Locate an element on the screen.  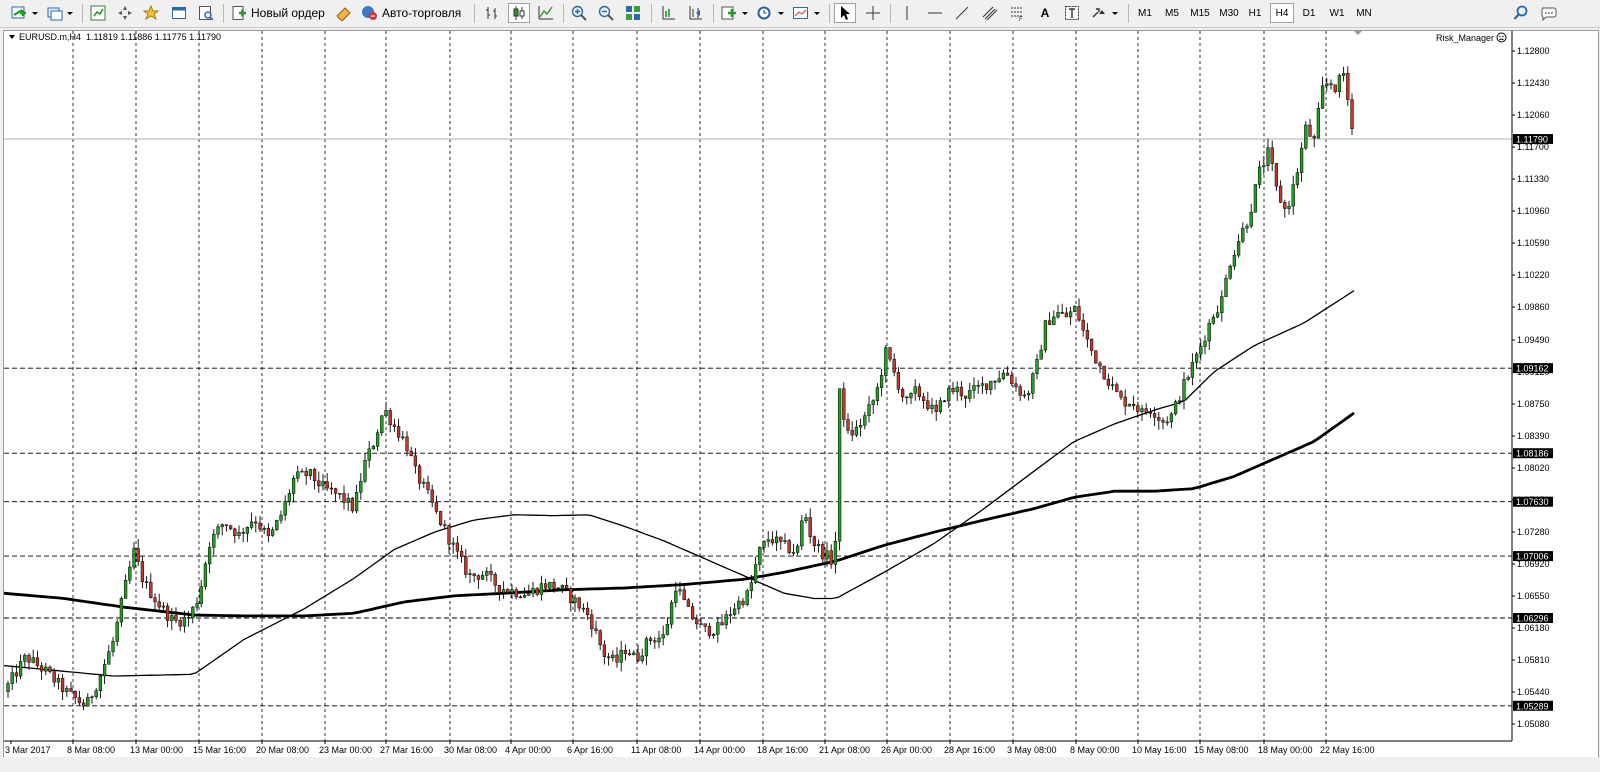
zoom-out-button is located at coordinates (606, 13).